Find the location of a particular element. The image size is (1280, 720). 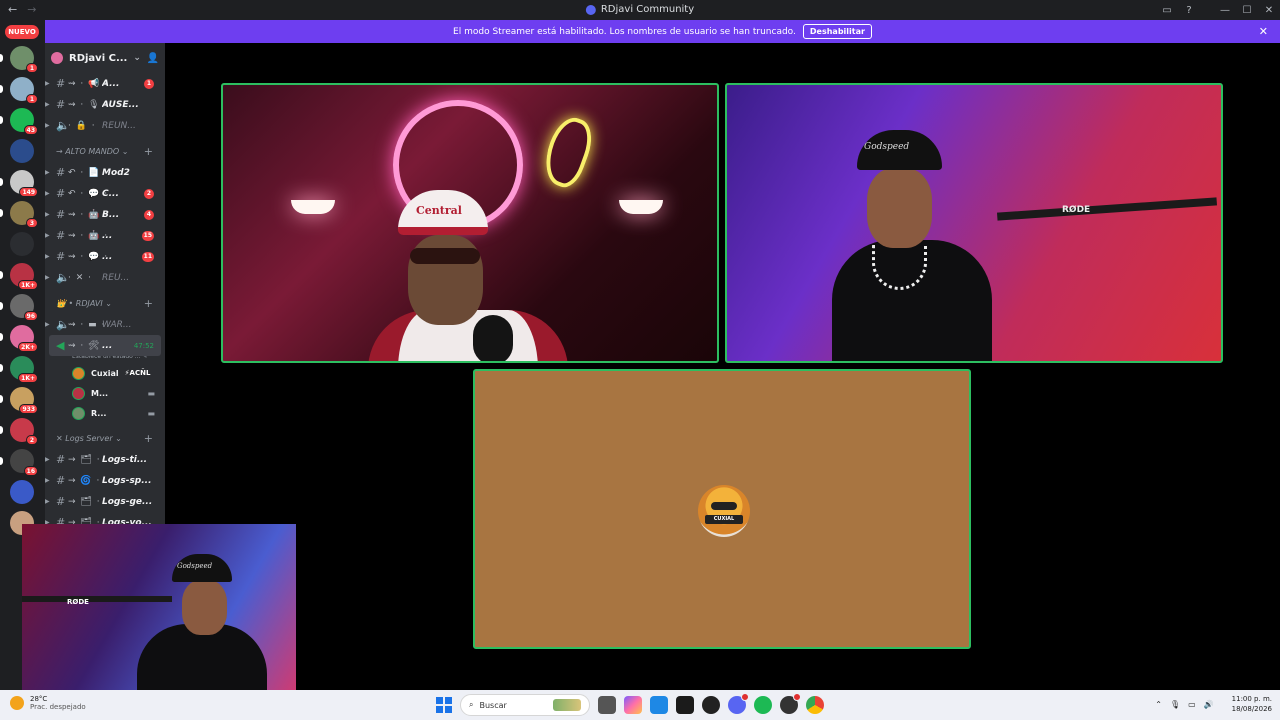

weather-desc: Prac. despejado is located at coordinates (58, 707).